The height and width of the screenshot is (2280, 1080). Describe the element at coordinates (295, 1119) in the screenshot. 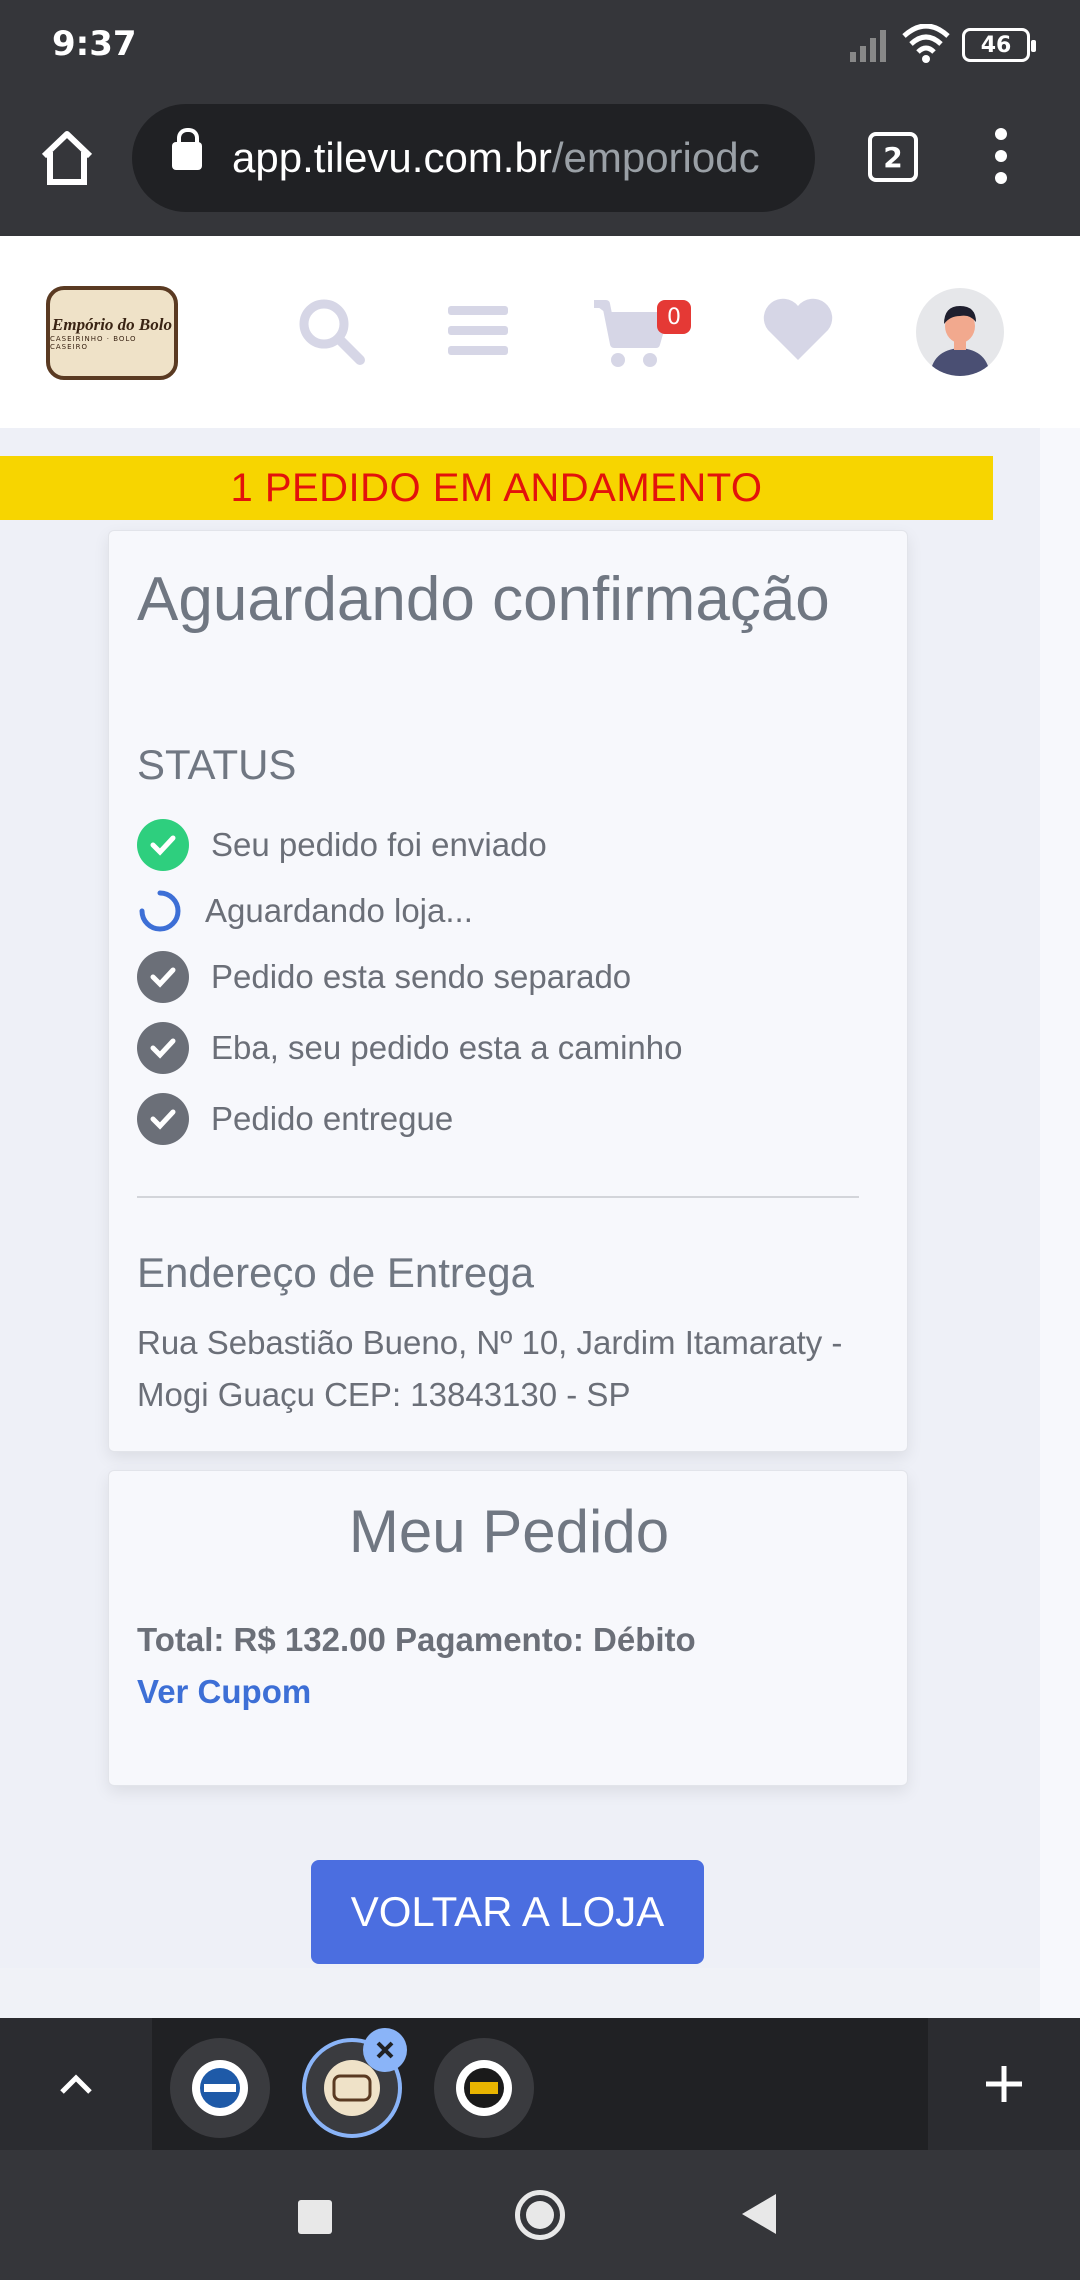

I see `status-step: Pedido entregue` at that location.